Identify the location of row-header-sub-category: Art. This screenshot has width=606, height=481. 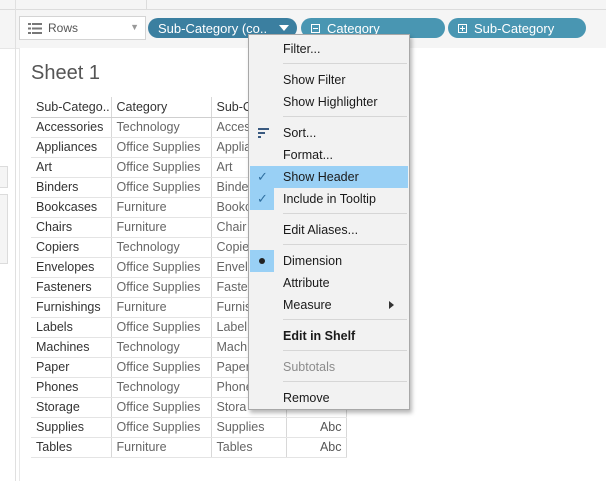
(71, 167).